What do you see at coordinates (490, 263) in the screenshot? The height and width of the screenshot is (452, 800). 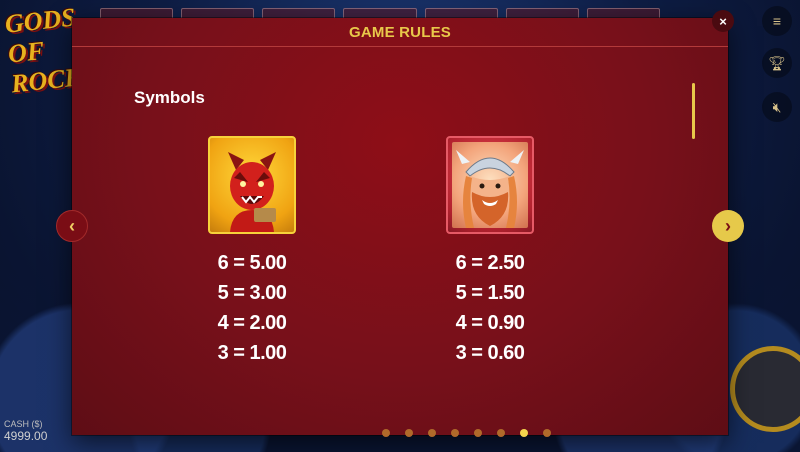 I see `payout-line: 6 = 2.50` at bounding box center [490, 263].